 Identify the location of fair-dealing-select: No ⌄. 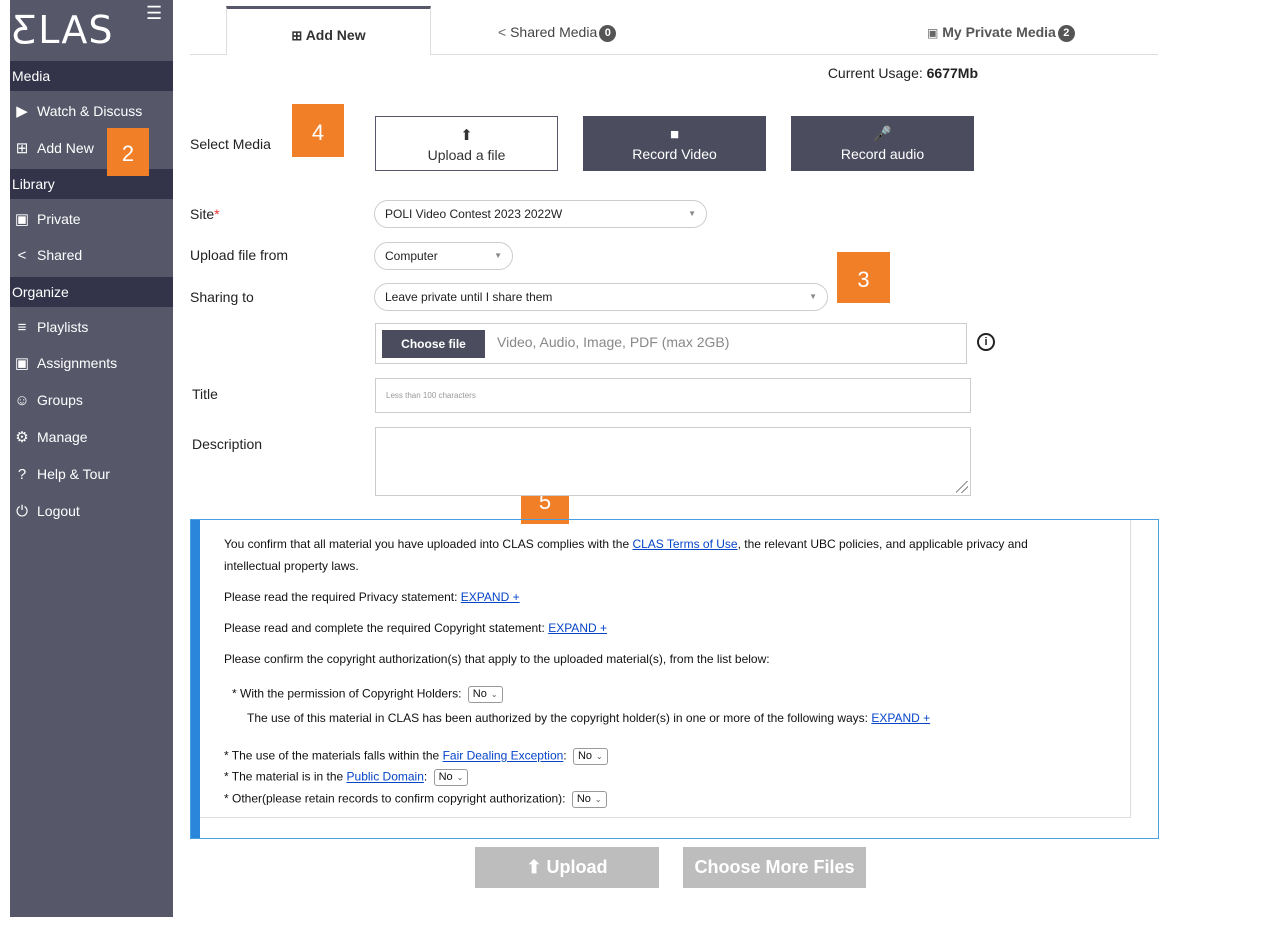
(590, 756).